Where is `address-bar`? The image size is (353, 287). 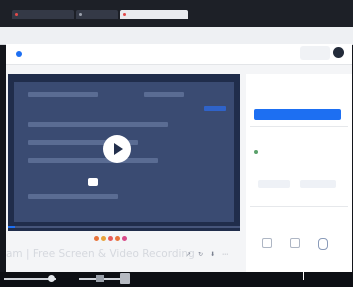 address-bar is located at coordinates (176, 36).